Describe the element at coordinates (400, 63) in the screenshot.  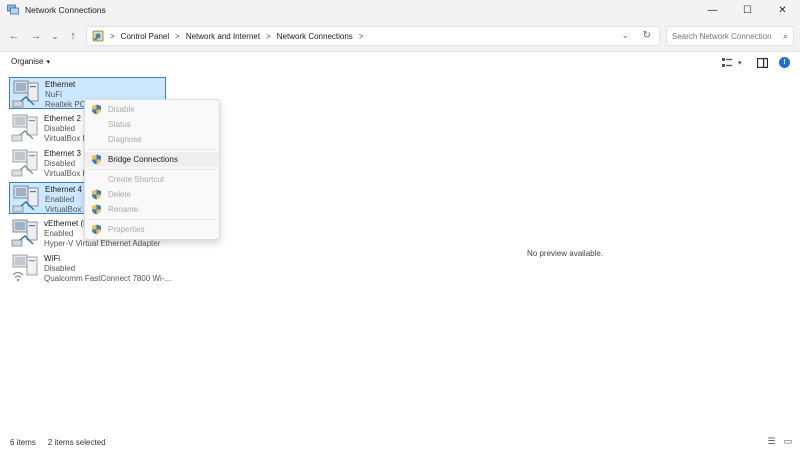
I see `command-bar: Organise ▾ ▾ !` at that location.